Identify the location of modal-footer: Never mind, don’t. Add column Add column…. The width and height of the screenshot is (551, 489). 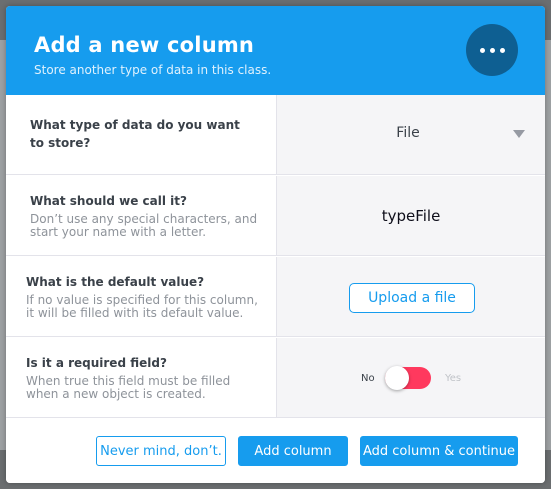
(275, 450).